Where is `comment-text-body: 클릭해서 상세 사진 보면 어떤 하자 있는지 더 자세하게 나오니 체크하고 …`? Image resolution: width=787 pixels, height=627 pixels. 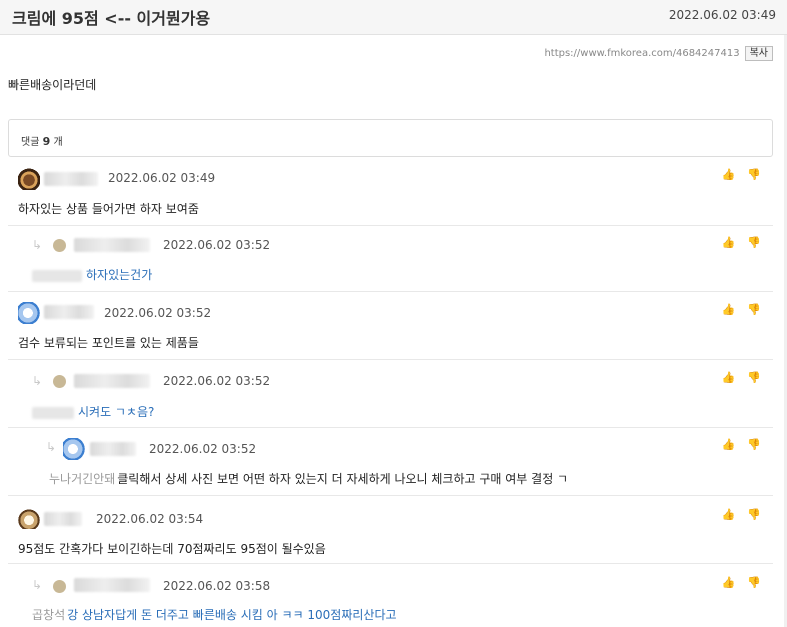 comment-text-body: 클릭해서 상세 사진 보면 어떤 하자 있는지 더 자세하게 나오니 체크하고 … is located at coordinates (343, 479).